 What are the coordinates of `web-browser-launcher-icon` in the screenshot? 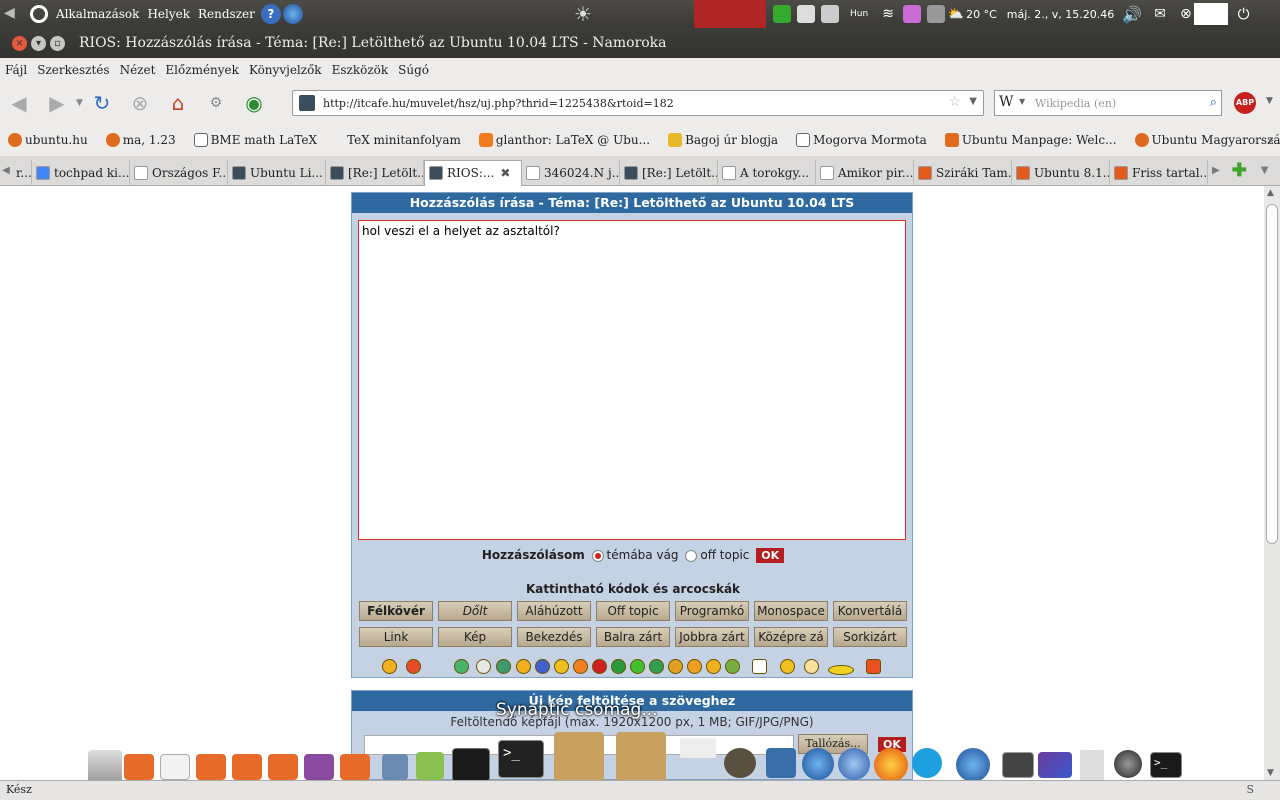 It's located at (292, 14).